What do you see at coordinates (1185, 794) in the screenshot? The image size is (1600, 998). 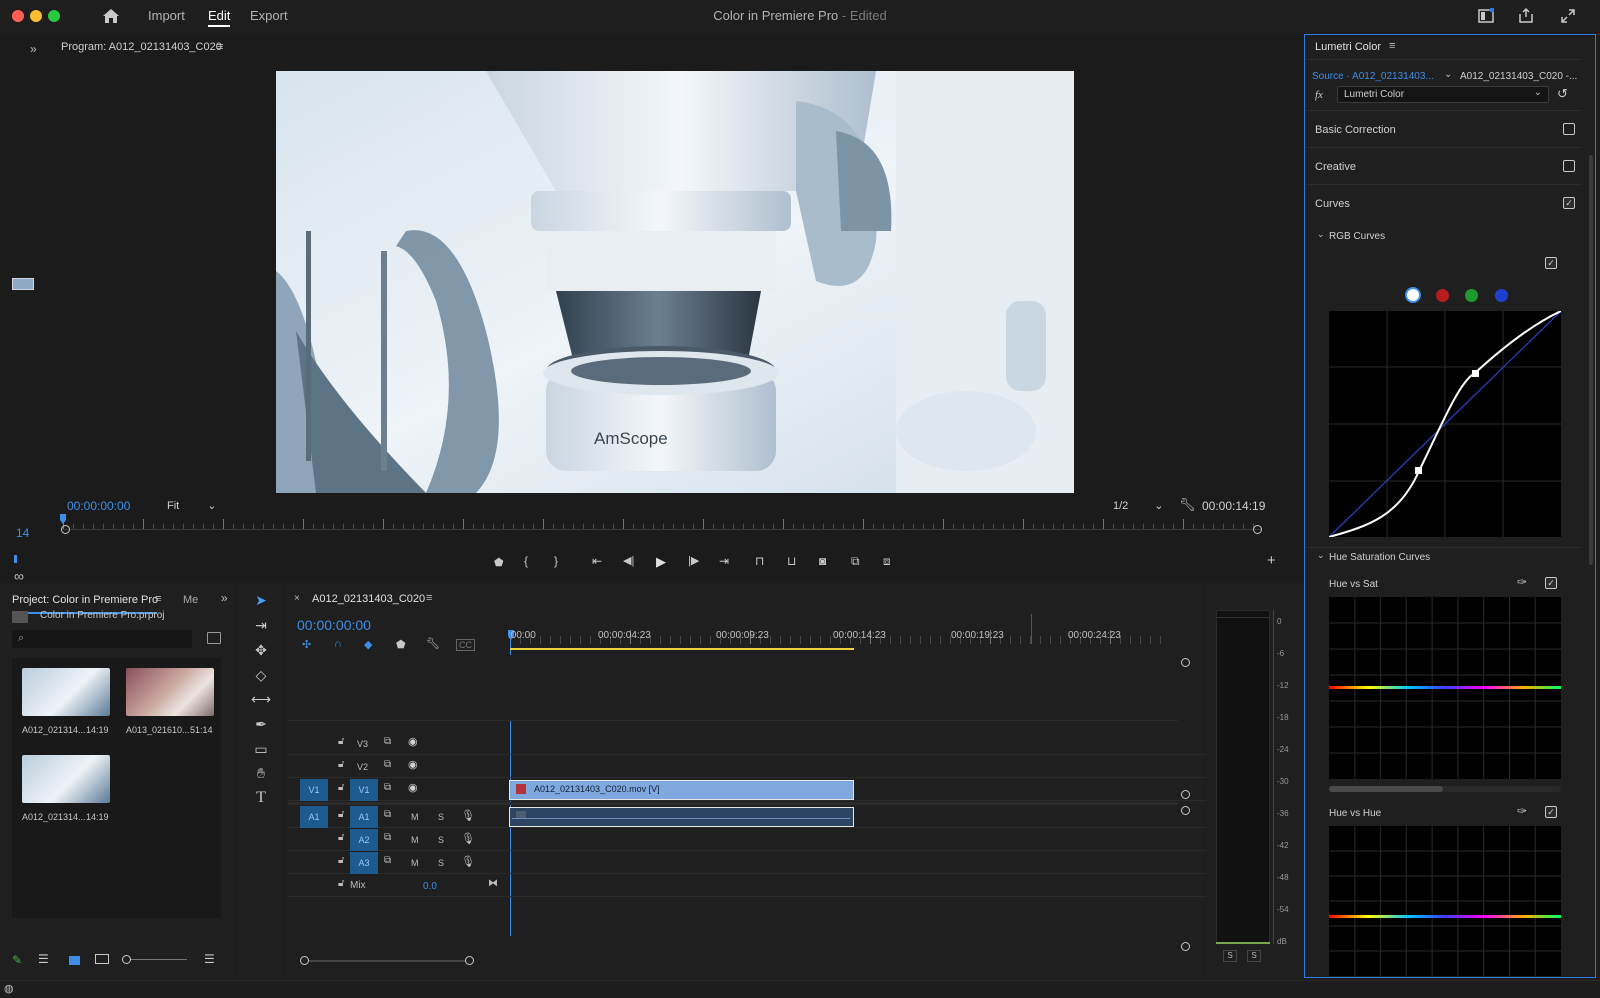 I see `vscroll-video-bottom-handle` at bounding box center [1185, 794].